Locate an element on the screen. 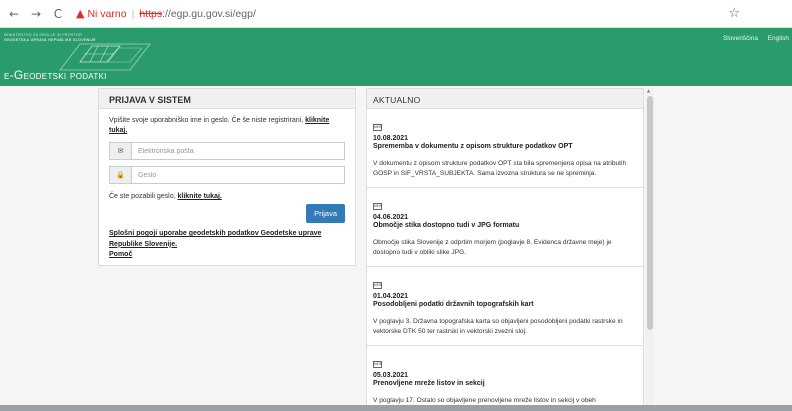 The width and height of the screenshot is (792, 411). back-arrow-icon: ← is located at coordinates (14, 14).